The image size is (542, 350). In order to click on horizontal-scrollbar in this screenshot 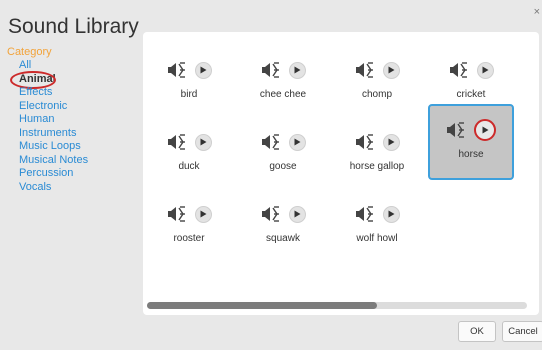, I will do `click(337, 305)`.